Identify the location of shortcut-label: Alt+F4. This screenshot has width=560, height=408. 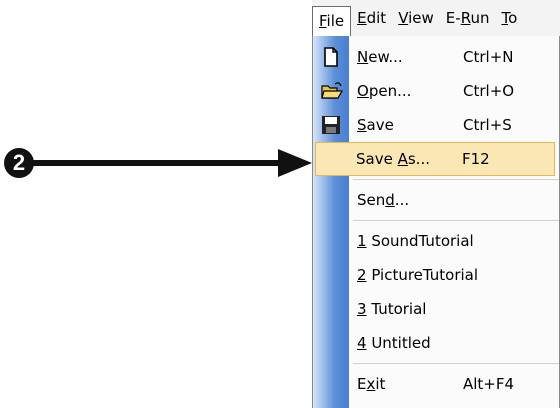
(489, 384).